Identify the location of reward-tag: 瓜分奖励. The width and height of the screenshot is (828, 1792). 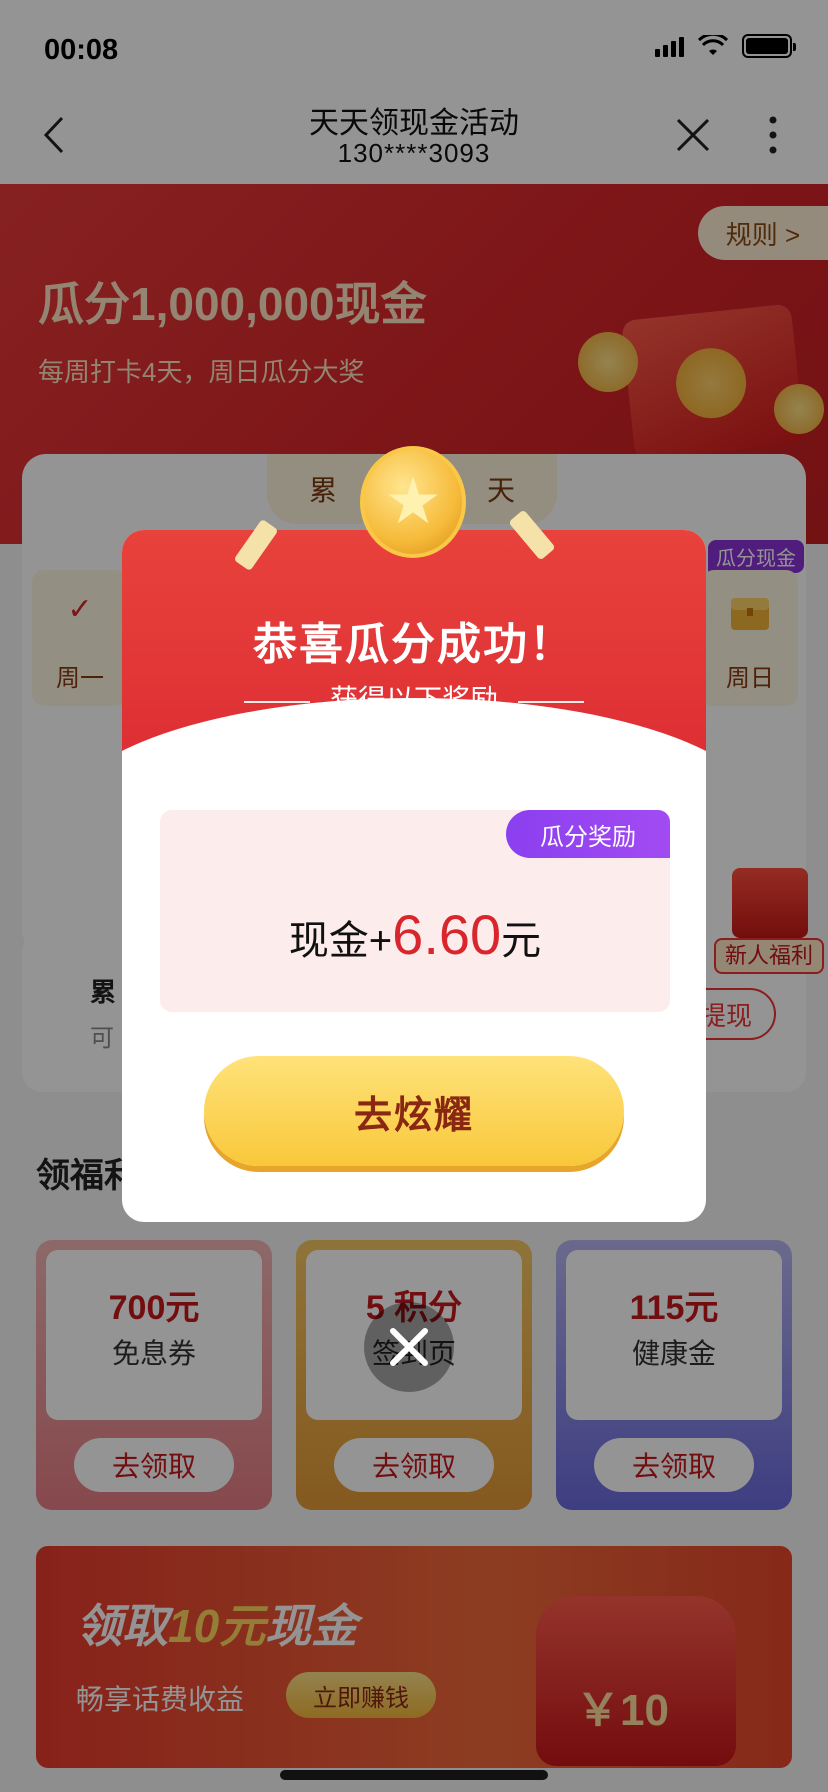
(588, 834).